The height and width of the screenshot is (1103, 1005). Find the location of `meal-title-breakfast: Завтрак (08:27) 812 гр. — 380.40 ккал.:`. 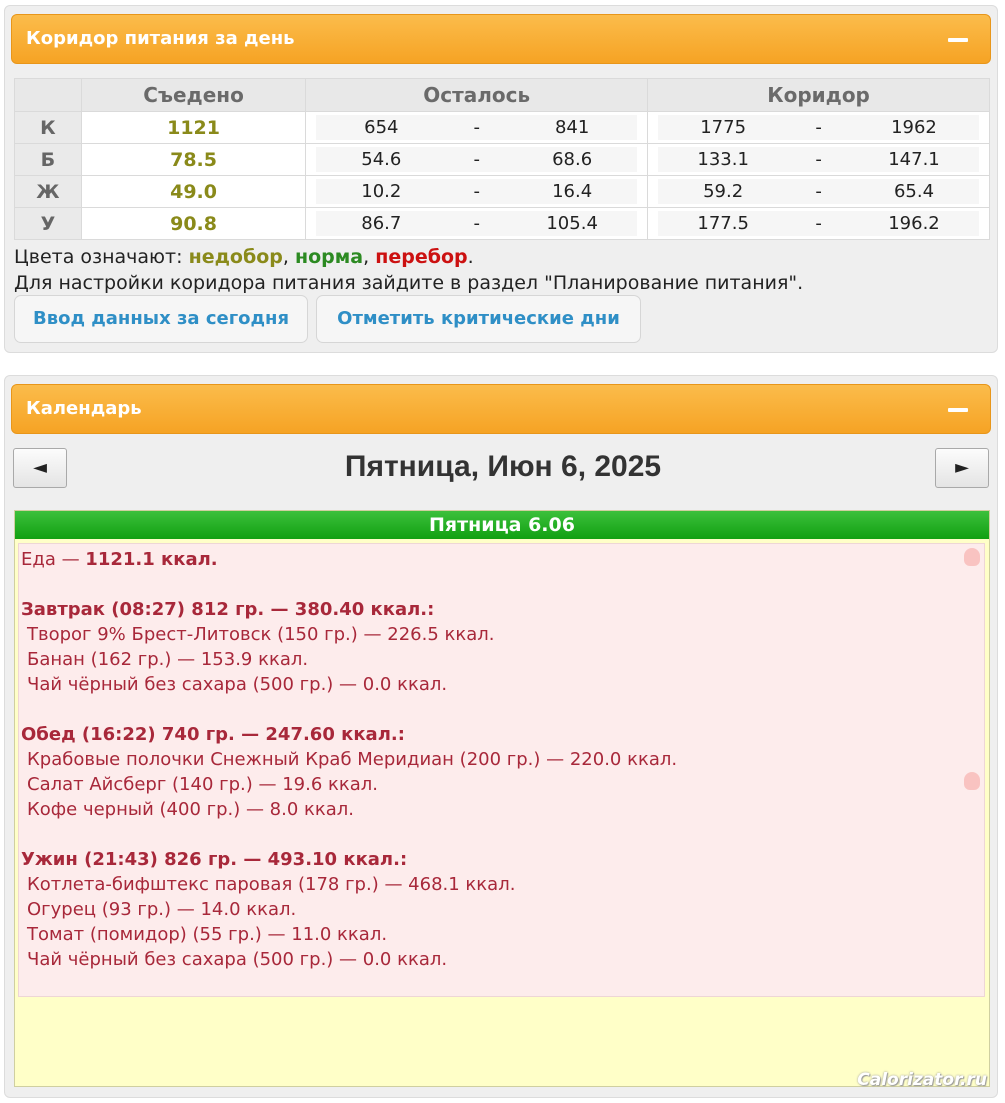

meal-title-breakfast: Завтрак (08:27) 812 гр. — 380.40 ккал.: is located at coordinates (228, 609).